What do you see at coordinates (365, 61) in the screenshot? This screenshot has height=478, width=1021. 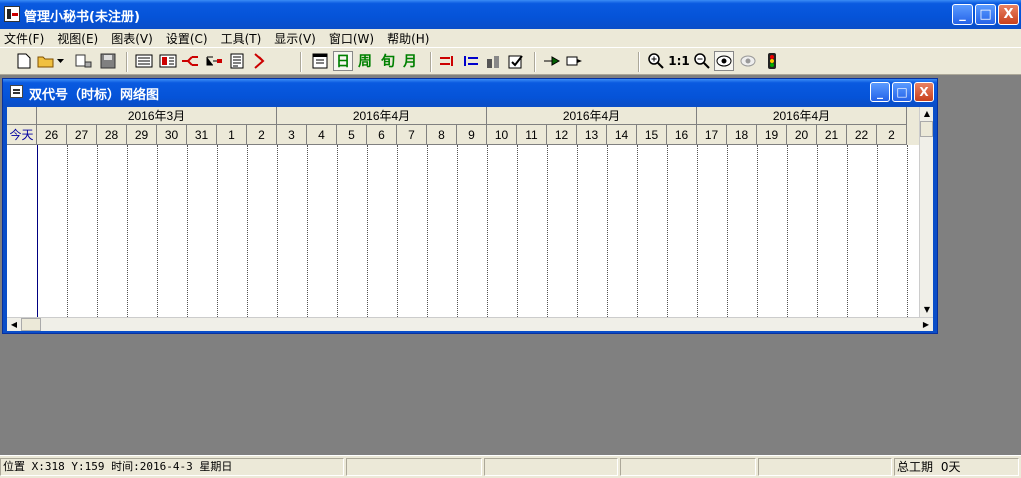 I see `scale-week-button: 周` at bounding box center [365, 61].